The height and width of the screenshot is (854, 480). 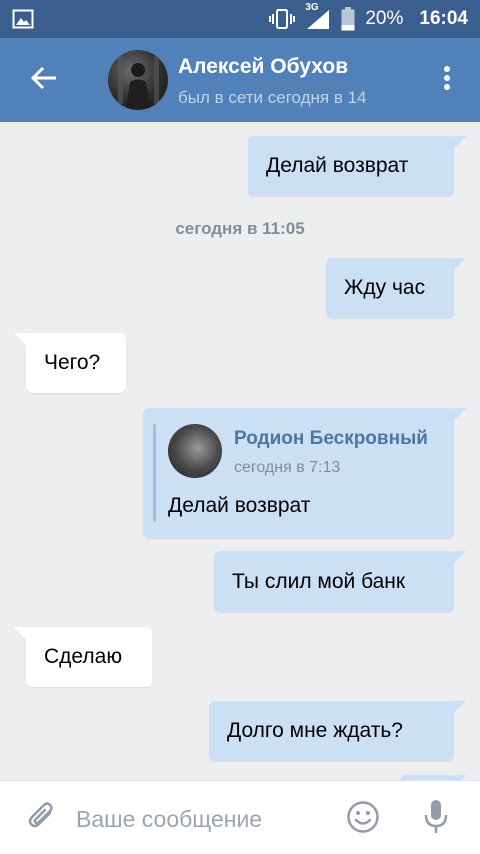 I want to click on message-bubble-outgoing: Долго мне ждать?, so click(x=337, y=731).